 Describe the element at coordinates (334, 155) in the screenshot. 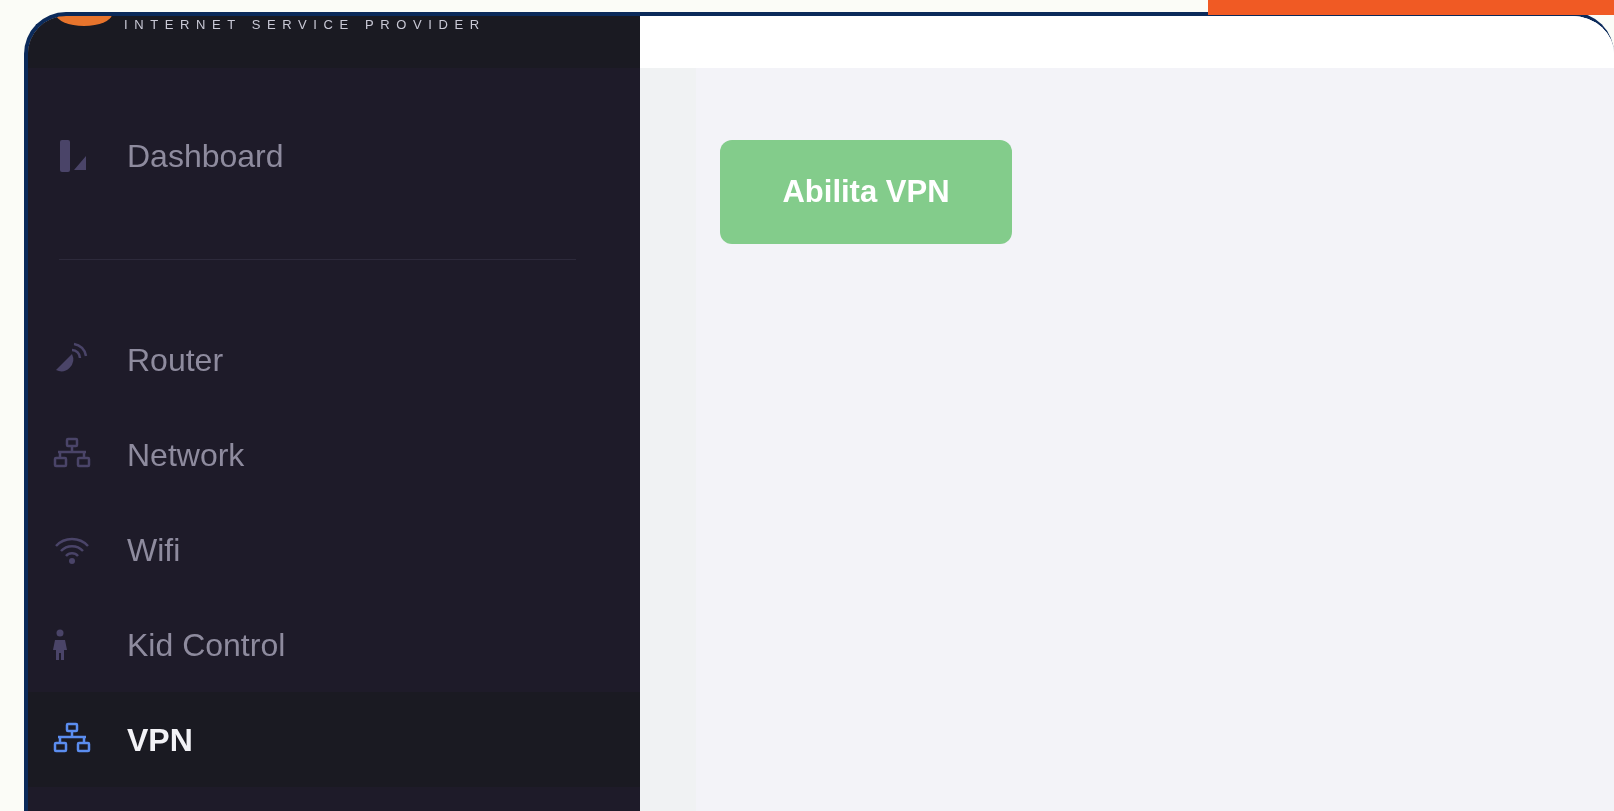

I see `sidebar-item: Dashboard` at that location.